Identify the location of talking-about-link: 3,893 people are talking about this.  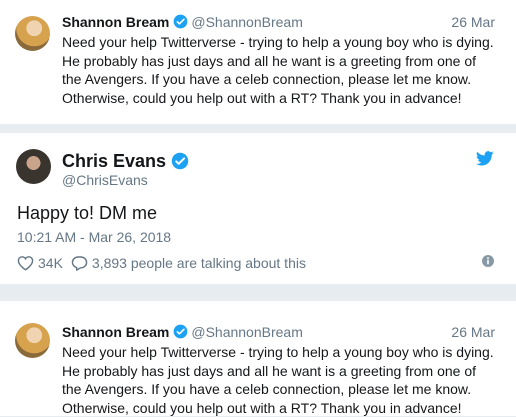
(199, 263).